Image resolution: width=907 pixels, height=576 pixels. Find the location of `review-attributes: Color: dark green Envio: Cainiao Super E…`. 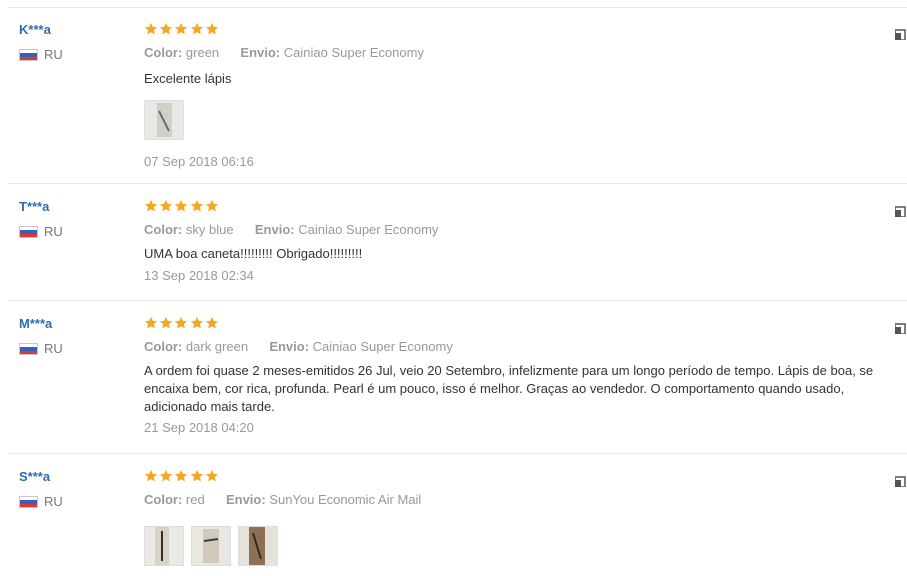

review-attributes: Color: dark green Envio: Cainiao Super E… is located at coordinates (525, 347).